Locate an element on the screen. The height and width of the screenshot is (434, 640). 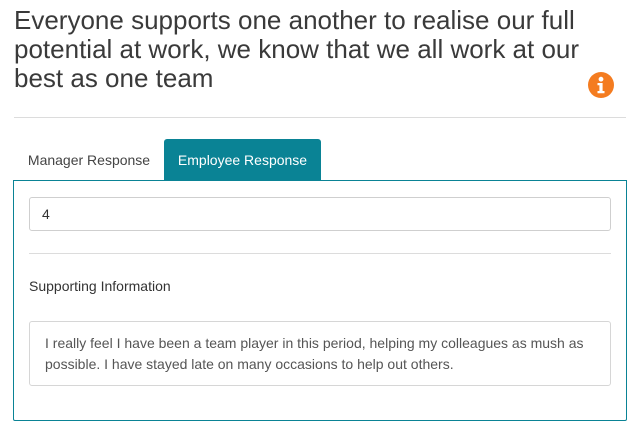
tab-manager-response: Manager Response is located at coordinates (89, 159).